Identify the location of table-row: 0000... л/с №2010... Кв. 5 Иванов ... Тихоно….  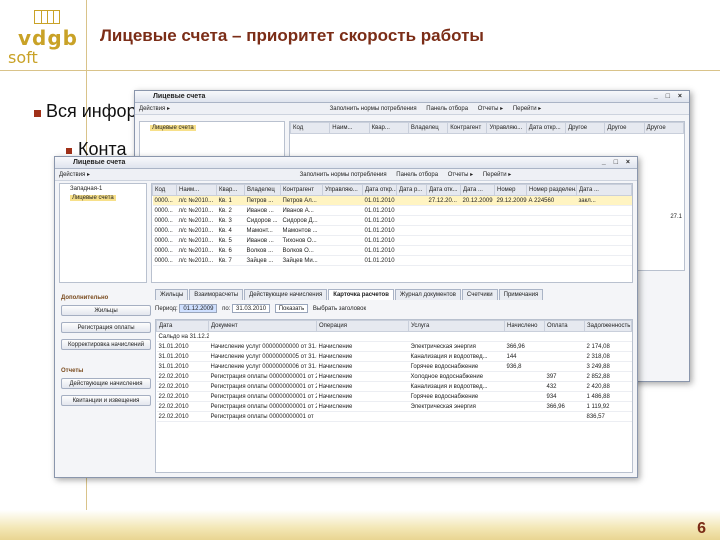
(392, 240).